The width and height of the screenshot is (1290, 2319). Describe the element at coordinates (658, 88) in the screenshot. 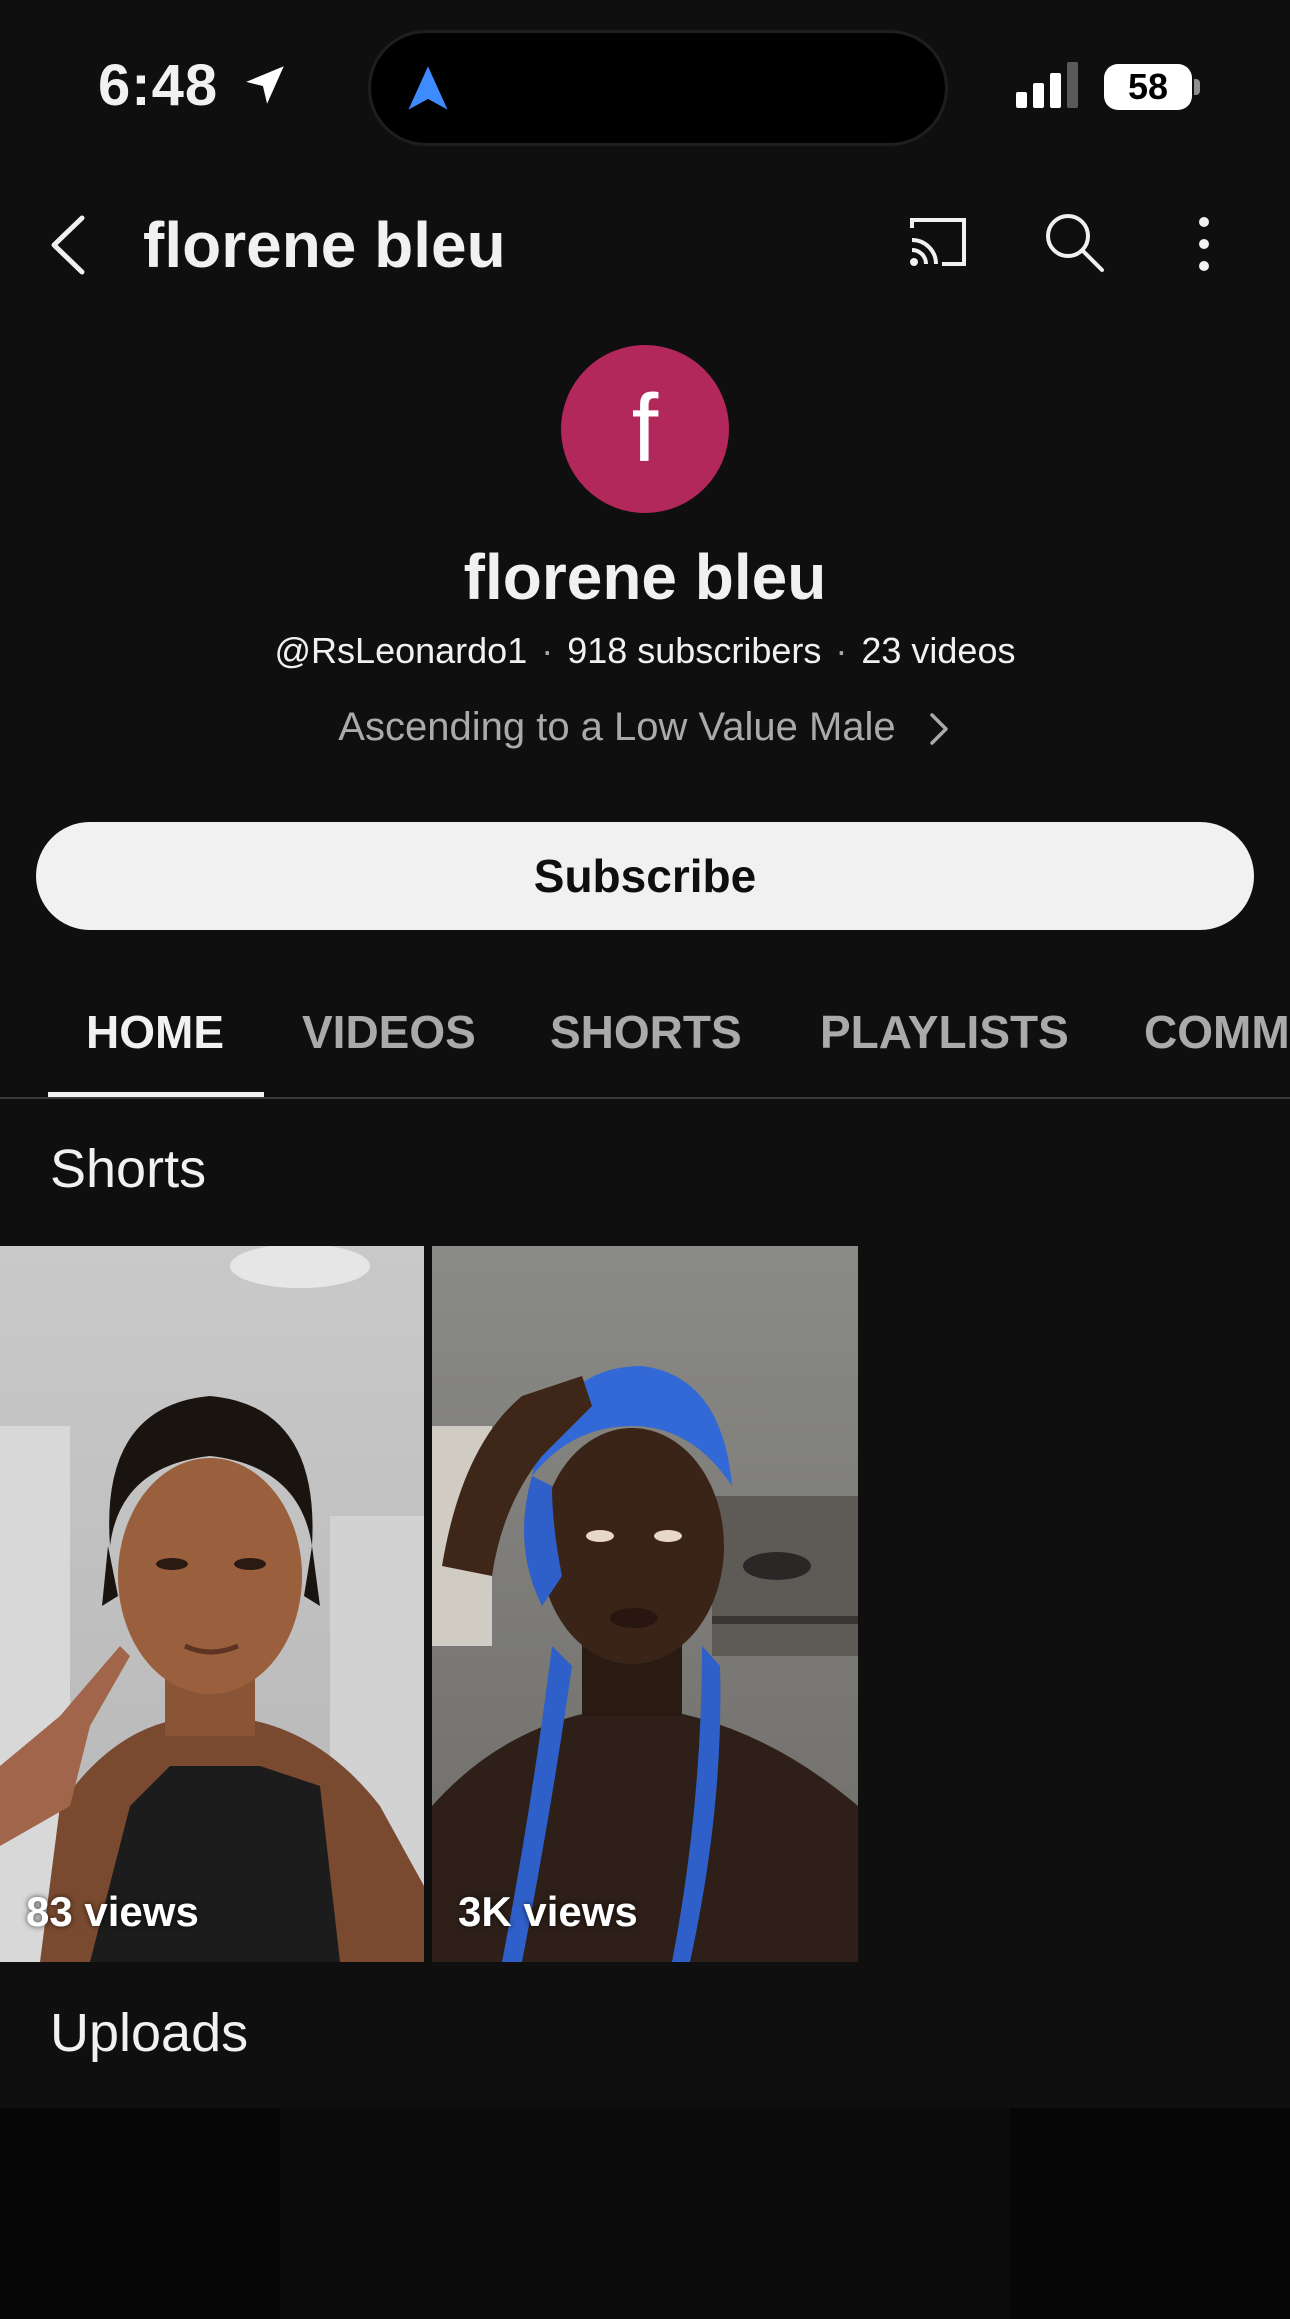

I see `dynamic-island` at that location.